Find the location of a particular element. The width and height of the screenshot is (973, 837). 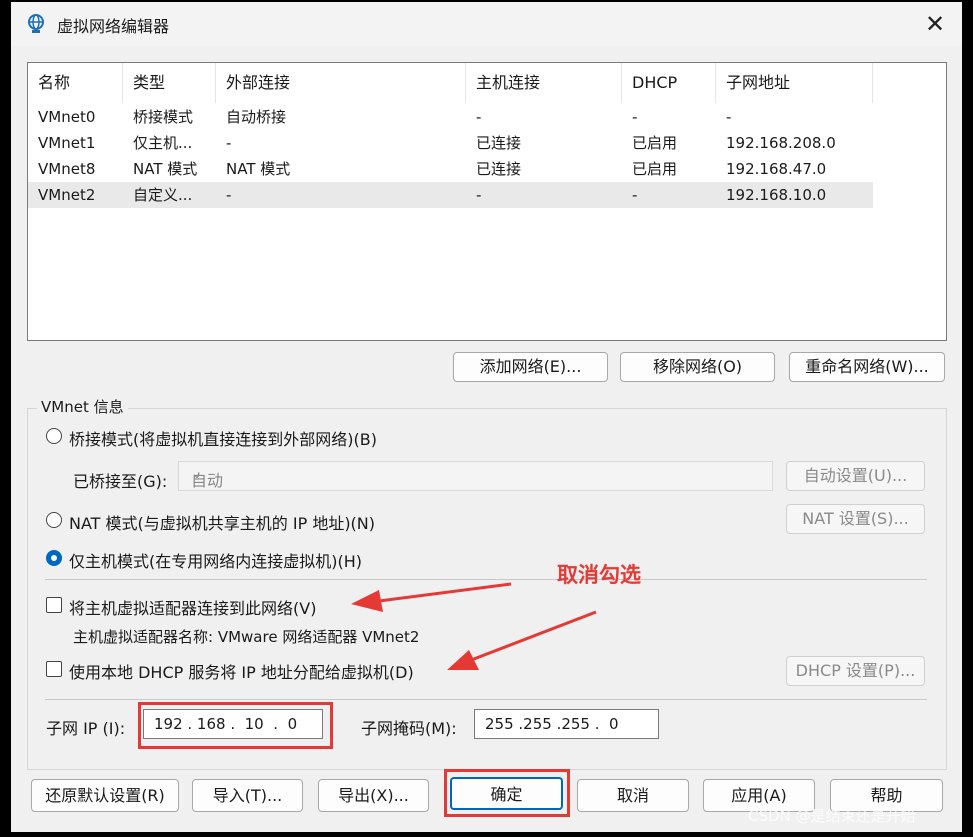

annotation-arrowhead is located at coordinates (367, 601).